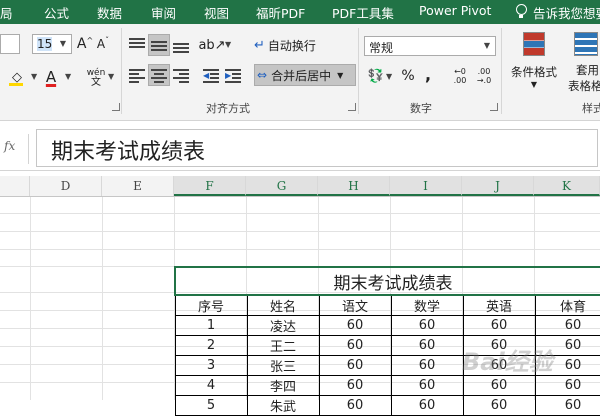 The image size is (600, 416). Describe the element at coordinates (109, 12) in the screenshot. I see `tab-data: 数据` at that location.